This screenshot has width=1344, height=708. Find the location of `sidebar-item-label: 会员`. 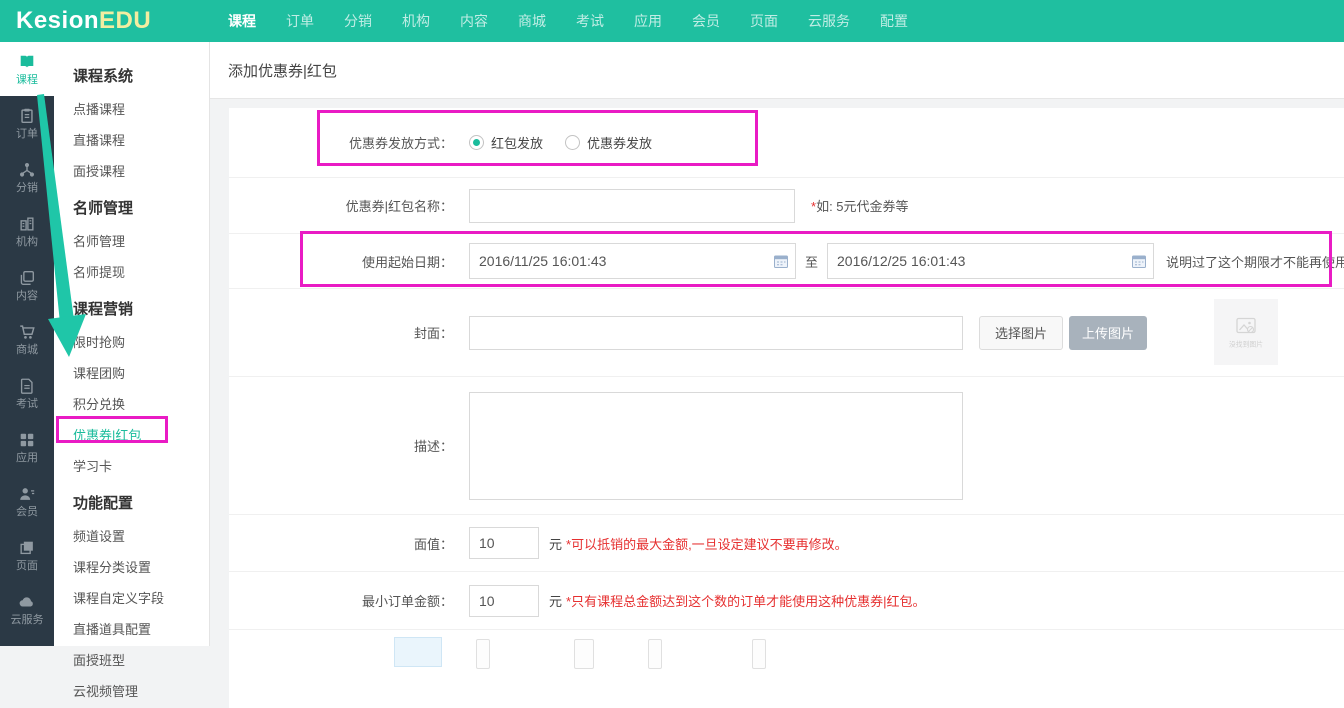

sidebar-item-label: 会员 is located at coordinates (27, 511).